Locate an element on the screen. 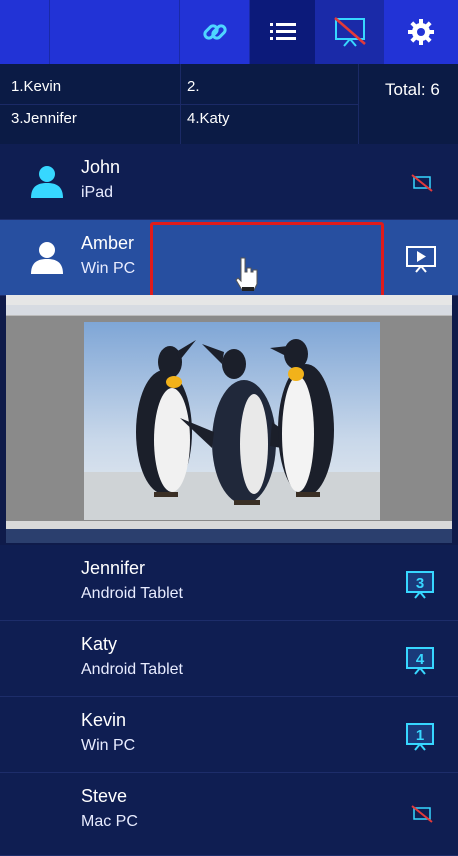 The image size is (458, 856). user-row-steve: Steve Mac PC is located at coordinates (229, 814).